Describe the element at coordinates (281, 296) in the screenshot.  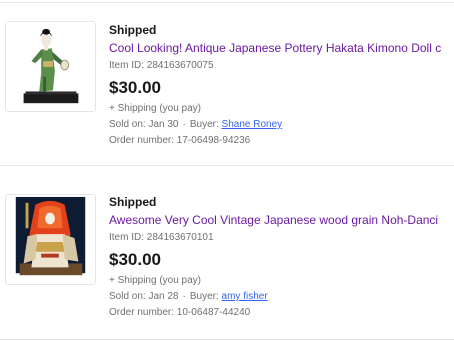
I see `sale-meta: Sold on: Jan 28 · Buyer: amy fisher` at that location.